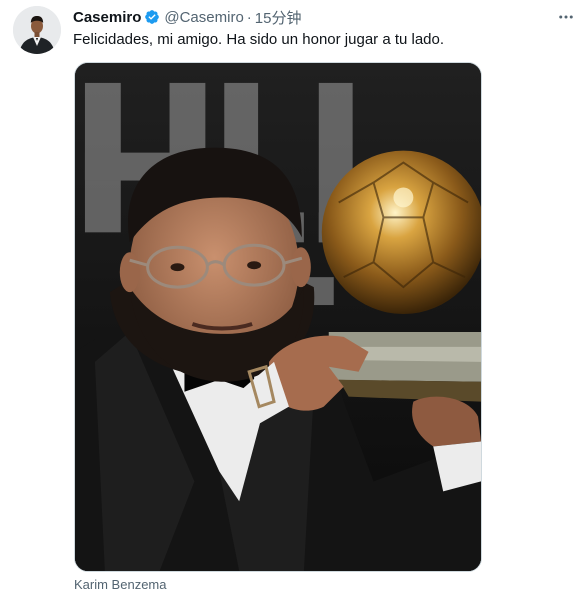 The width and height of the screenshot is (587, 598). I want to click on timestamp: 15分钟, so click(278, 17).